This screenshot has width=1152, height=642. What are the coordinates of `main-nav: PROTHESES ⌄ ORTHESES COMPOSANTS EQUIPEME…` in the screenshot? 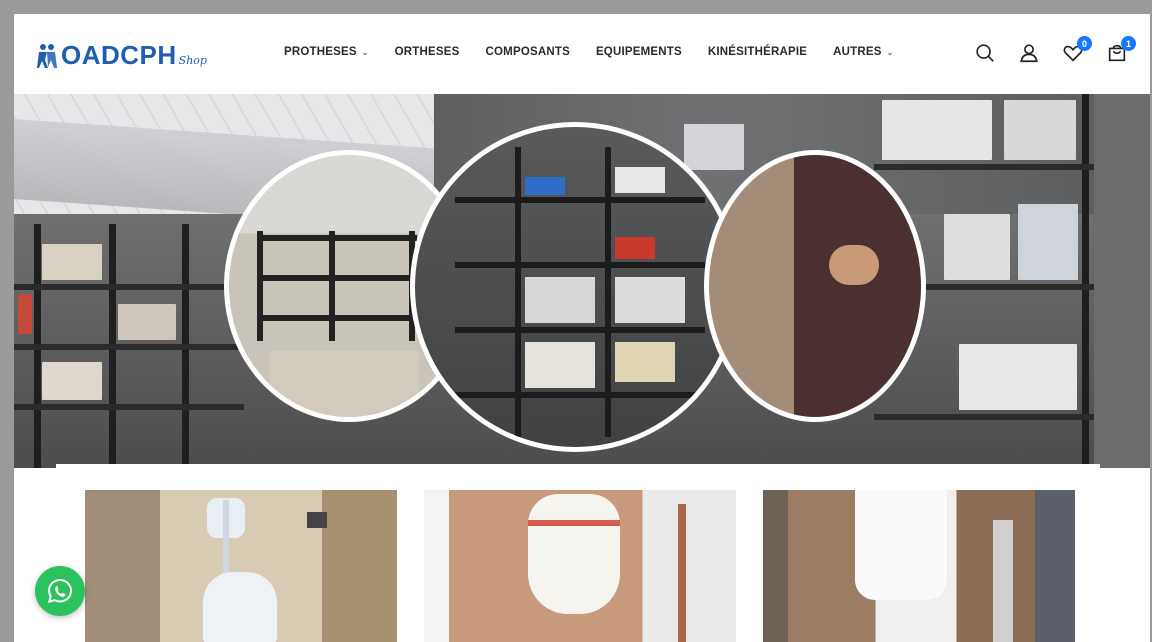 It's located at (602, 52).